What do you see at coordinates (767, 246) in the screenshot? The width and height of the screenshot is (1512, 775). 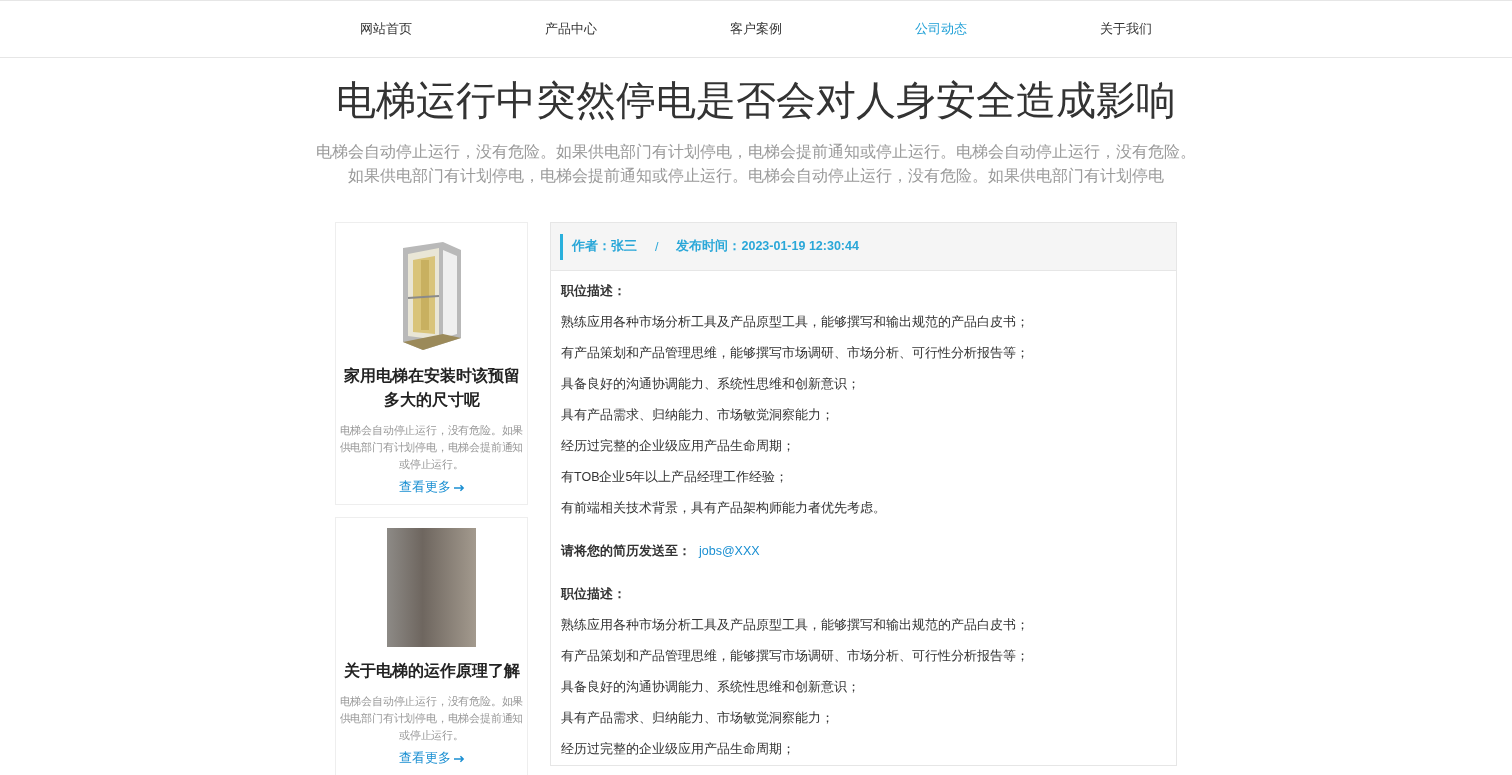 I see `publish-time-text: 发布时间：2023-01-19 12:30:44` at bounding box center [767, 246].